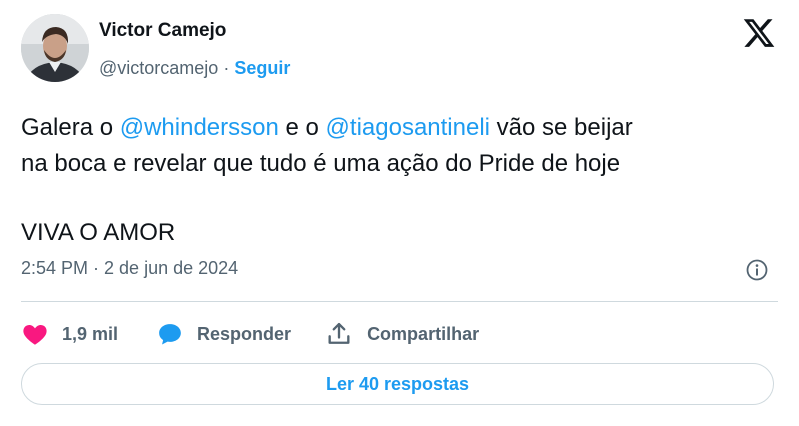  I want to click on tweet-text-segment: vão se beijar, so click(561, 127).